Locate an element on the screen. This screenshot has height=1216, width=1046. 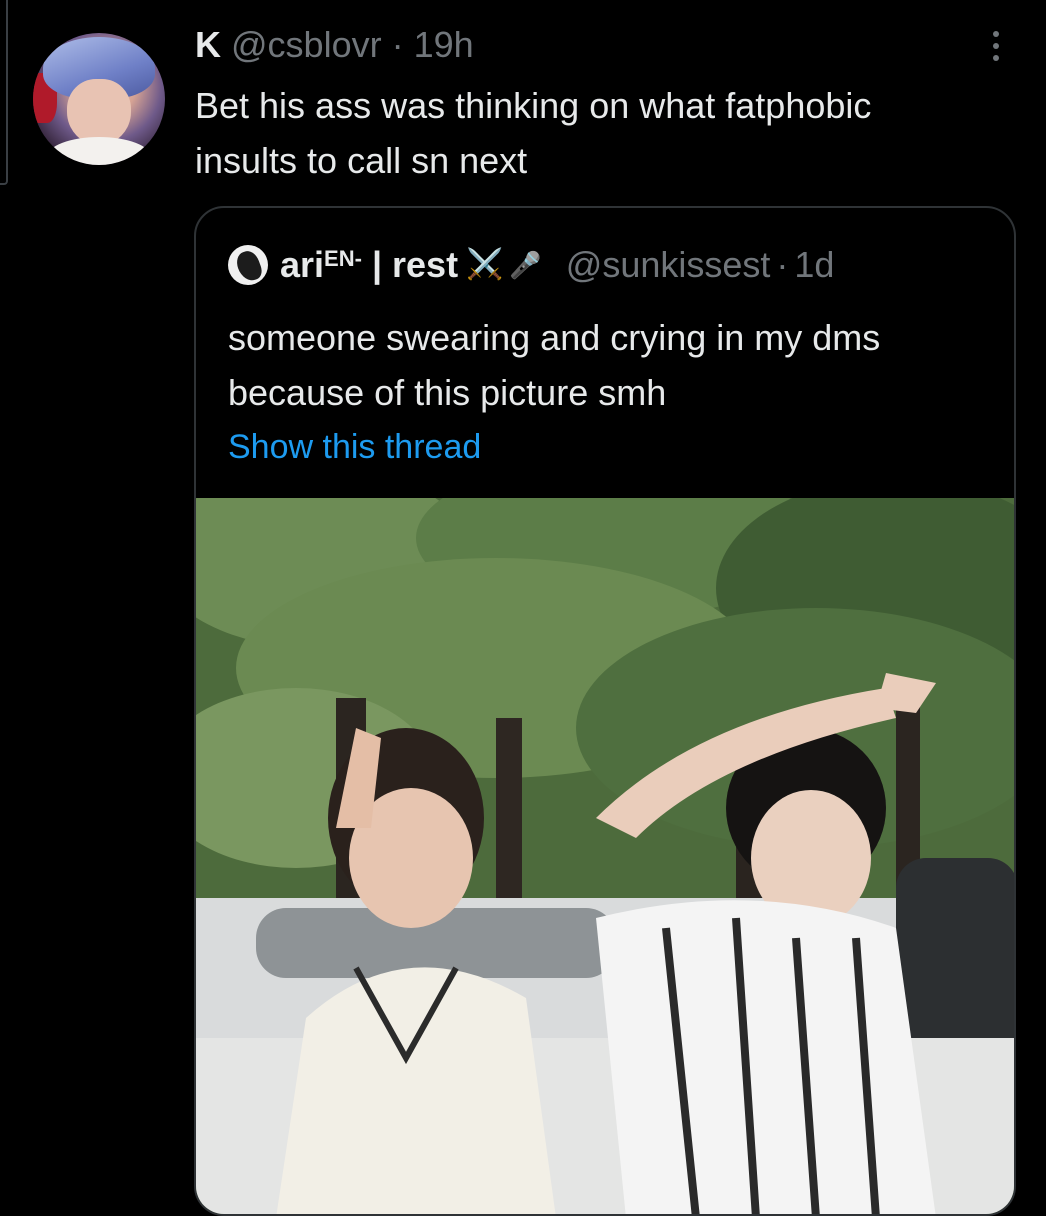
display-name: K is located at coordinates (208, 44).